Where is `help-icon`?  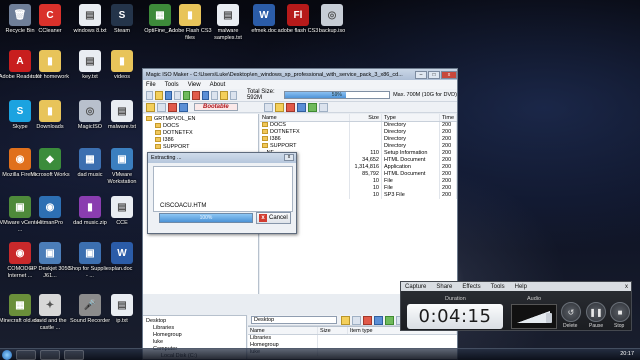
help-icon is located at coordinates (233, 95).